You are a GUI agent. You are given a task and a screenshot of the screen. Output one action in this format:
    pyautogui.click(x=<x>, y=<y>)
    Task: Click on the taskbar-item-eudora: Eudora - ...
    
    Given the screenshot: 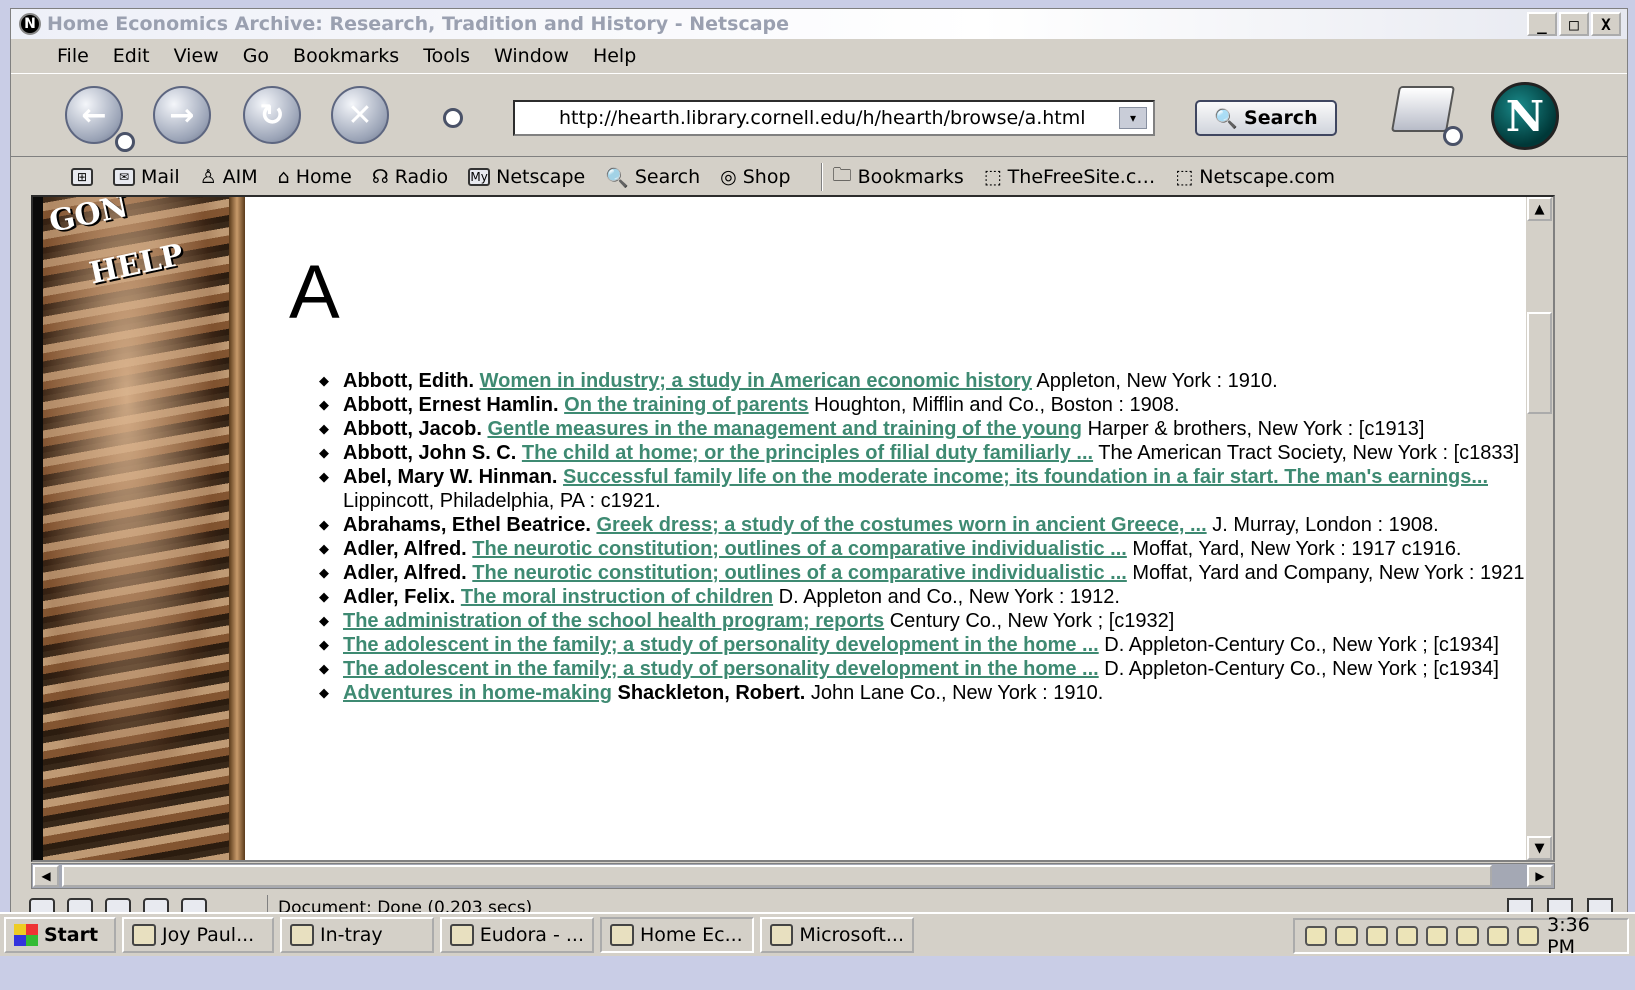 What is the action you would take?
    pyautogui.click(x=517, y=935)
    